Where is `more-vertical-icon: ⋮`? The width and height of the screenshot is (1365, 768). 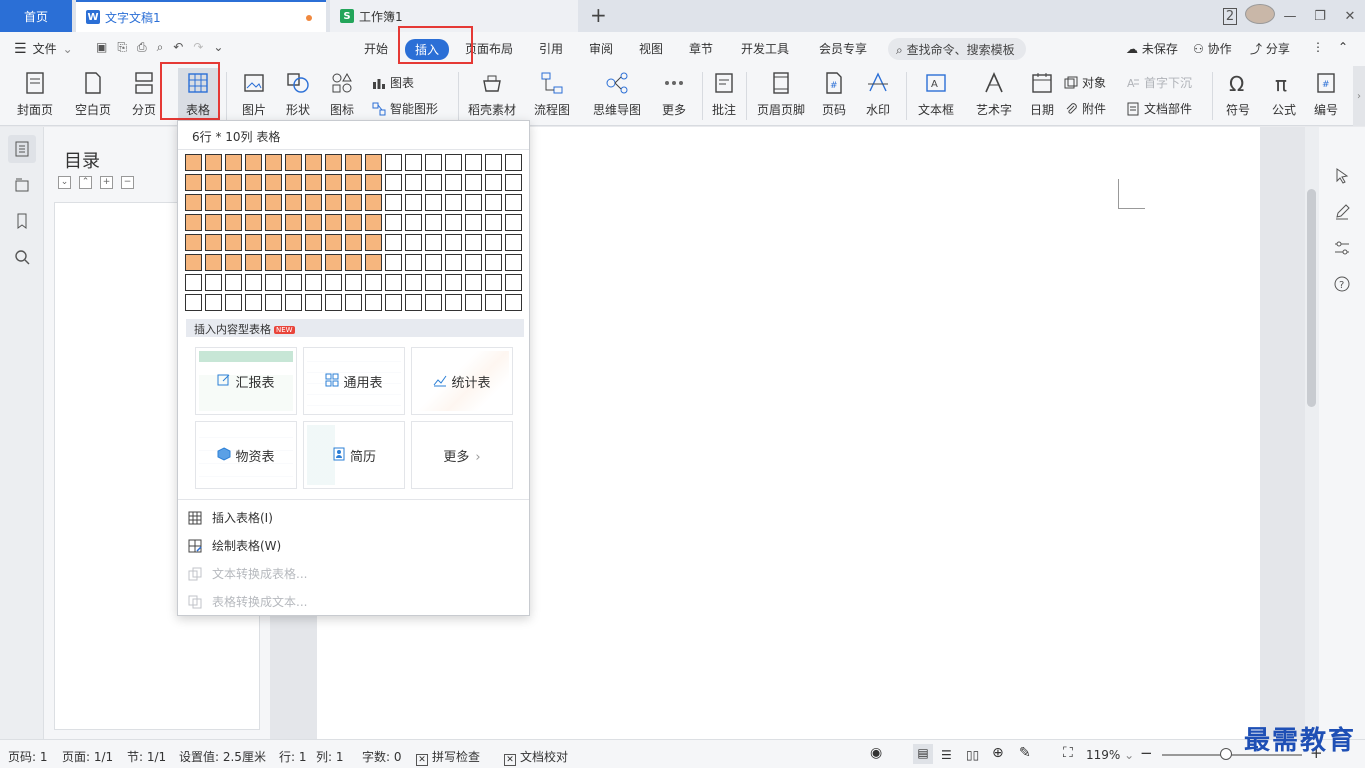
more-vertical-icon: ⋮ is located at coordinates (1318, 47).